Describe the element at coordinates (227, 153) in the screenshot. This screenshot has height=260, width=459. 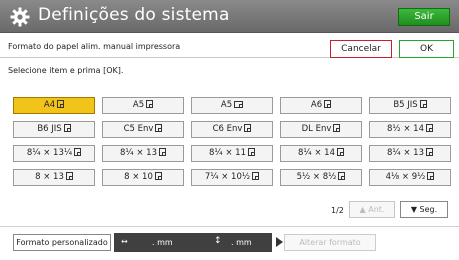
I see `paper-size-label: 8¼ × 11` at that location.